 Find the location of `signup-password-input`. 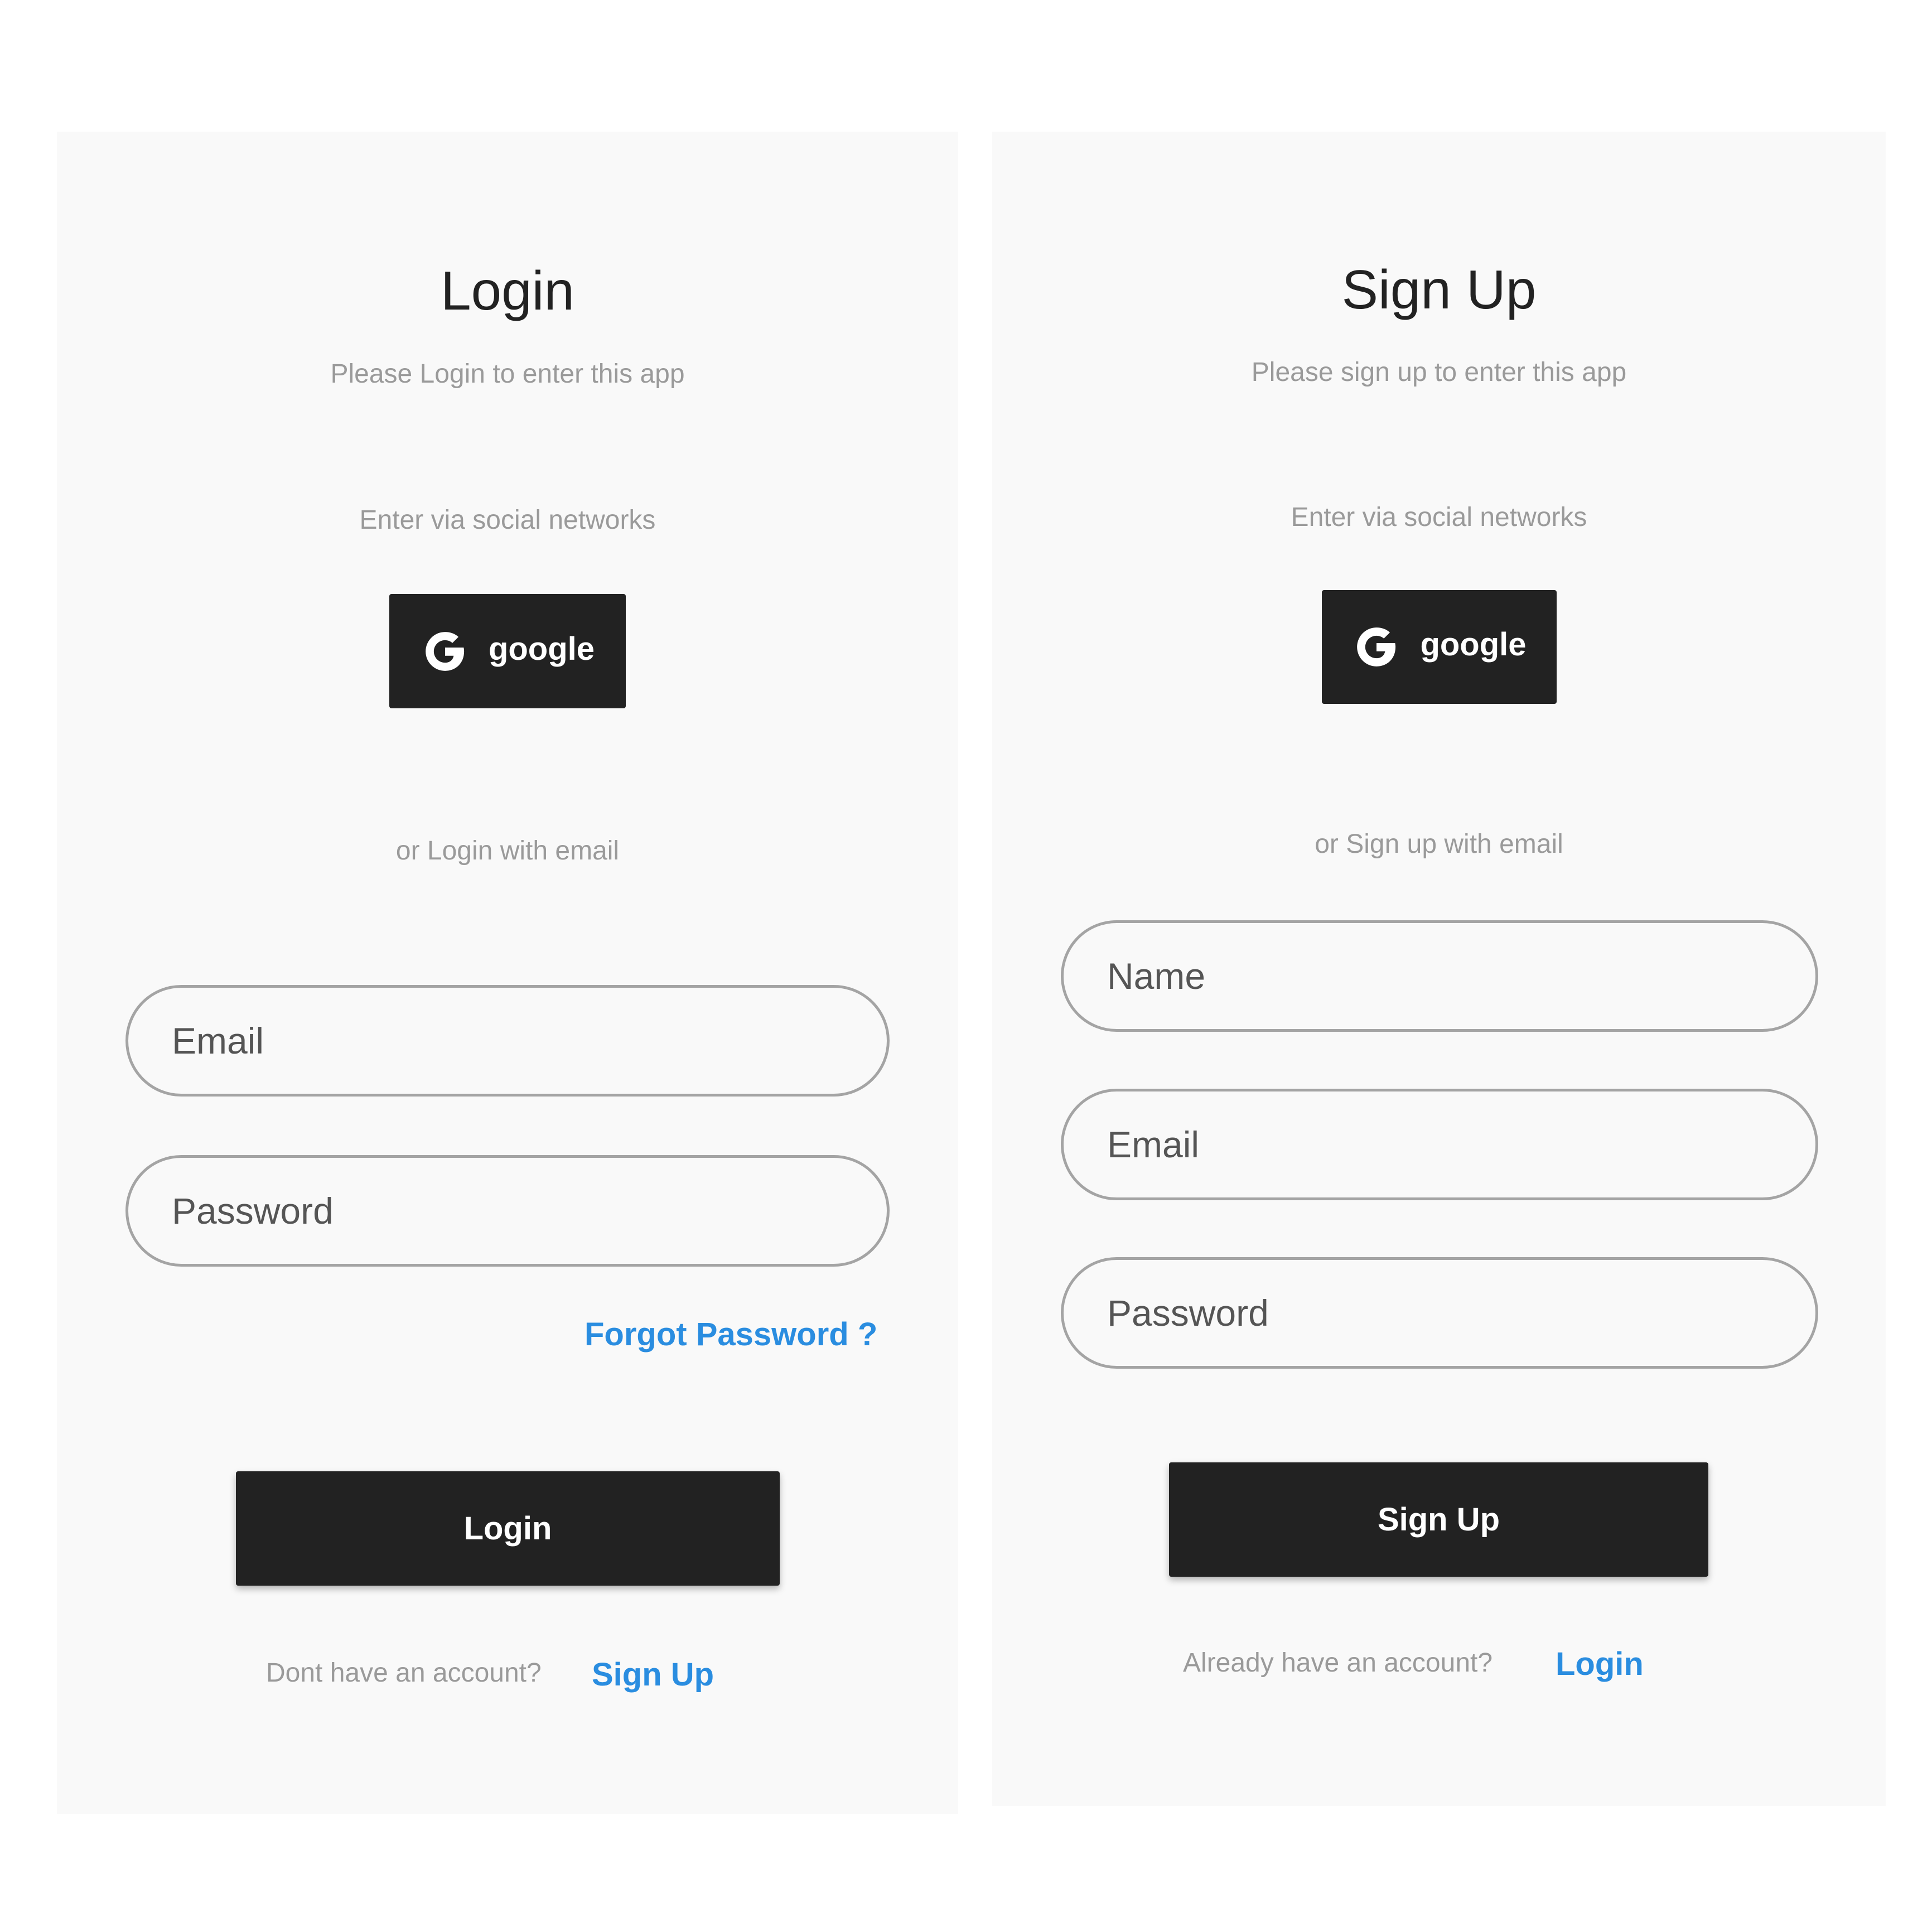

signup-password-input is located at coordinates (1439, 1313).